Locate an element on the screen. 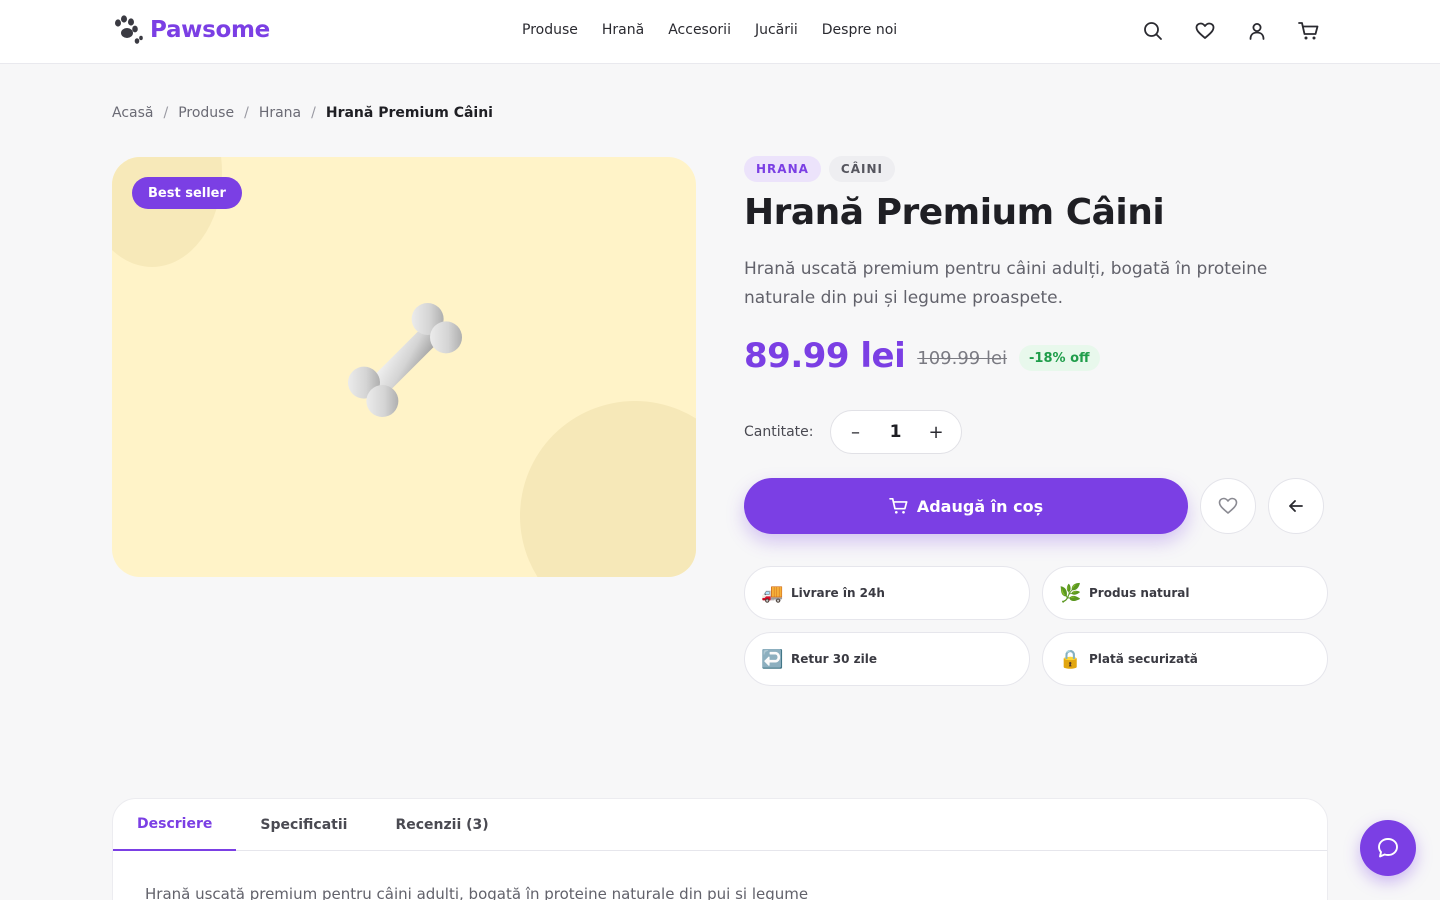  header-actions is located at coordinates (1231, 31).